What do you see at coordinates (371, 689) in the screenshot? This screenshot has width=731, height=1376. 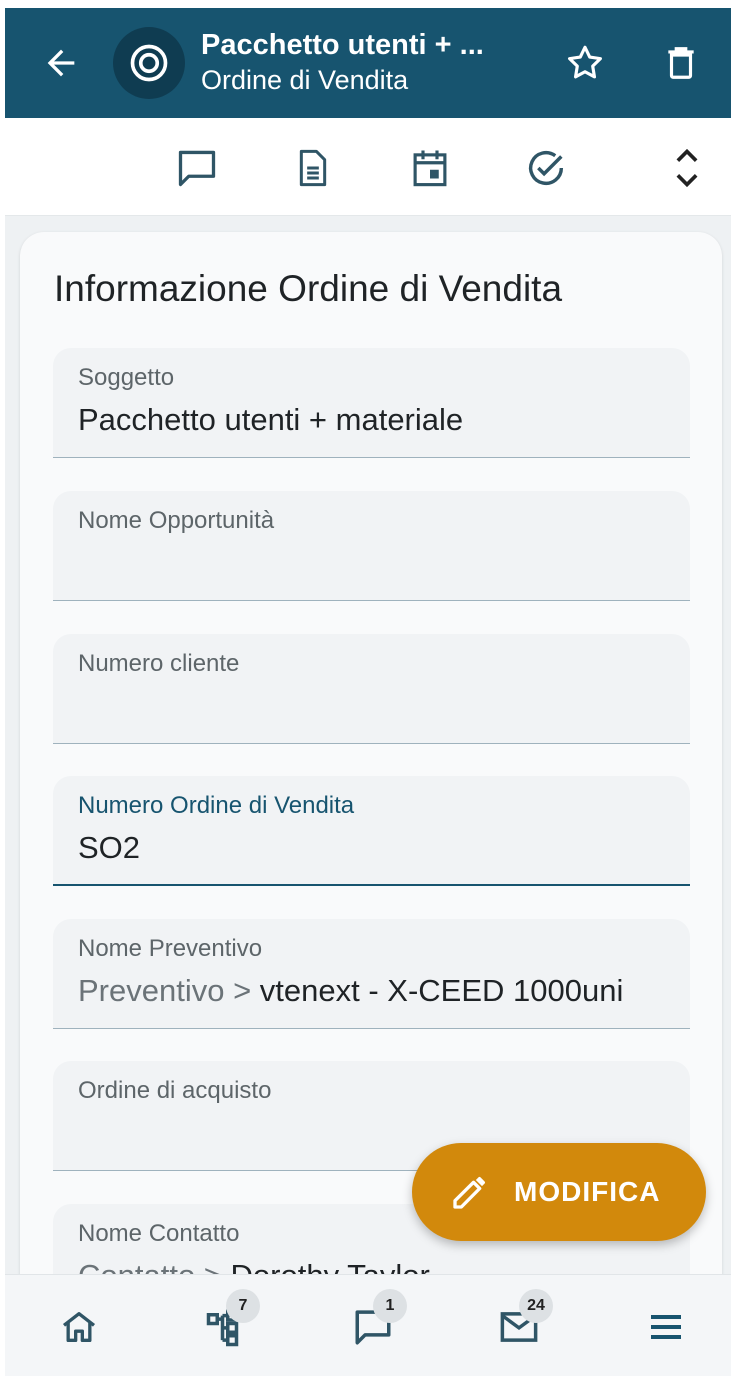 I see `field-numero-cliente: Numero cliente` at bounding box center [371, 689].